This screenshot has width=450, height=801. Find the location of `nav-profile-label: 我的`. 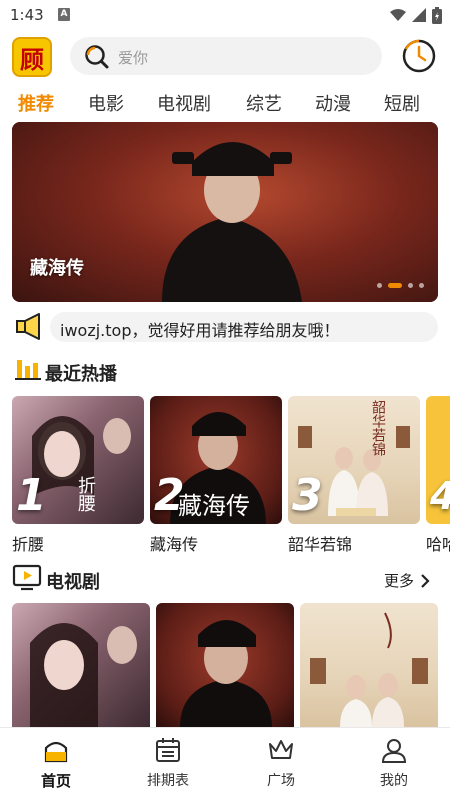

nav-profile-label: 我的 is located at coordinates (394, 781).